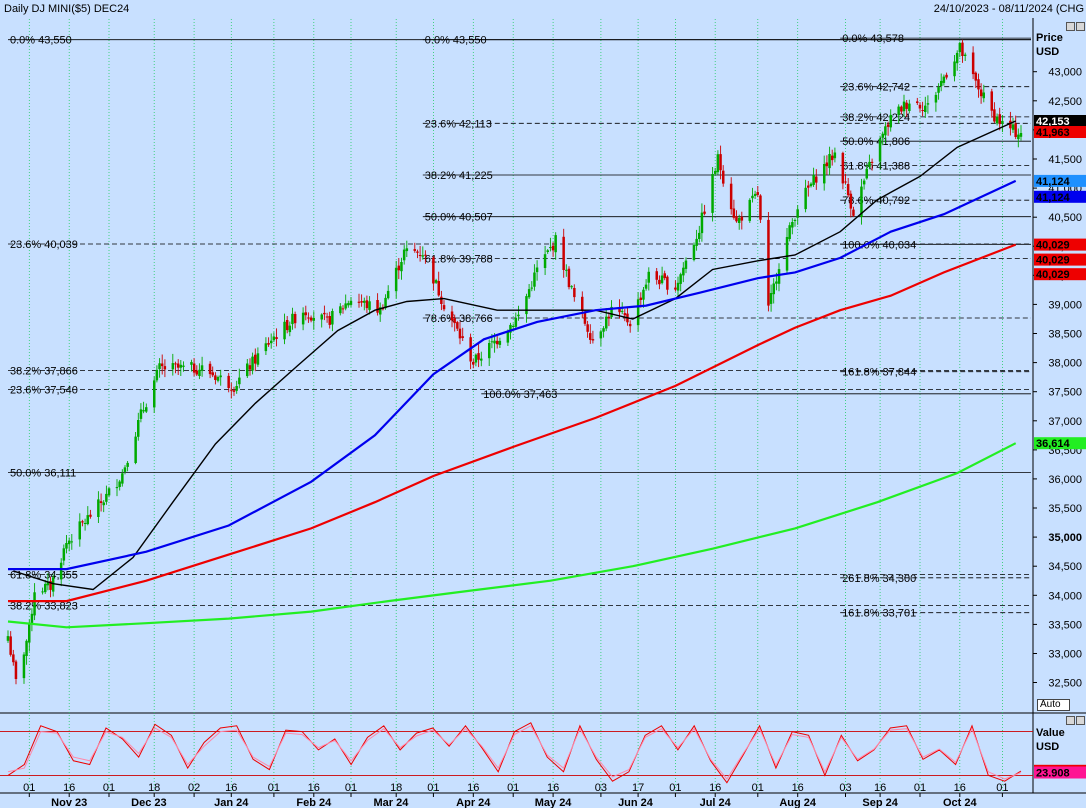 This screenshot has height=808, width=1086. I want to click on fib-label: 161.8% 37,844, so click(879, 373).